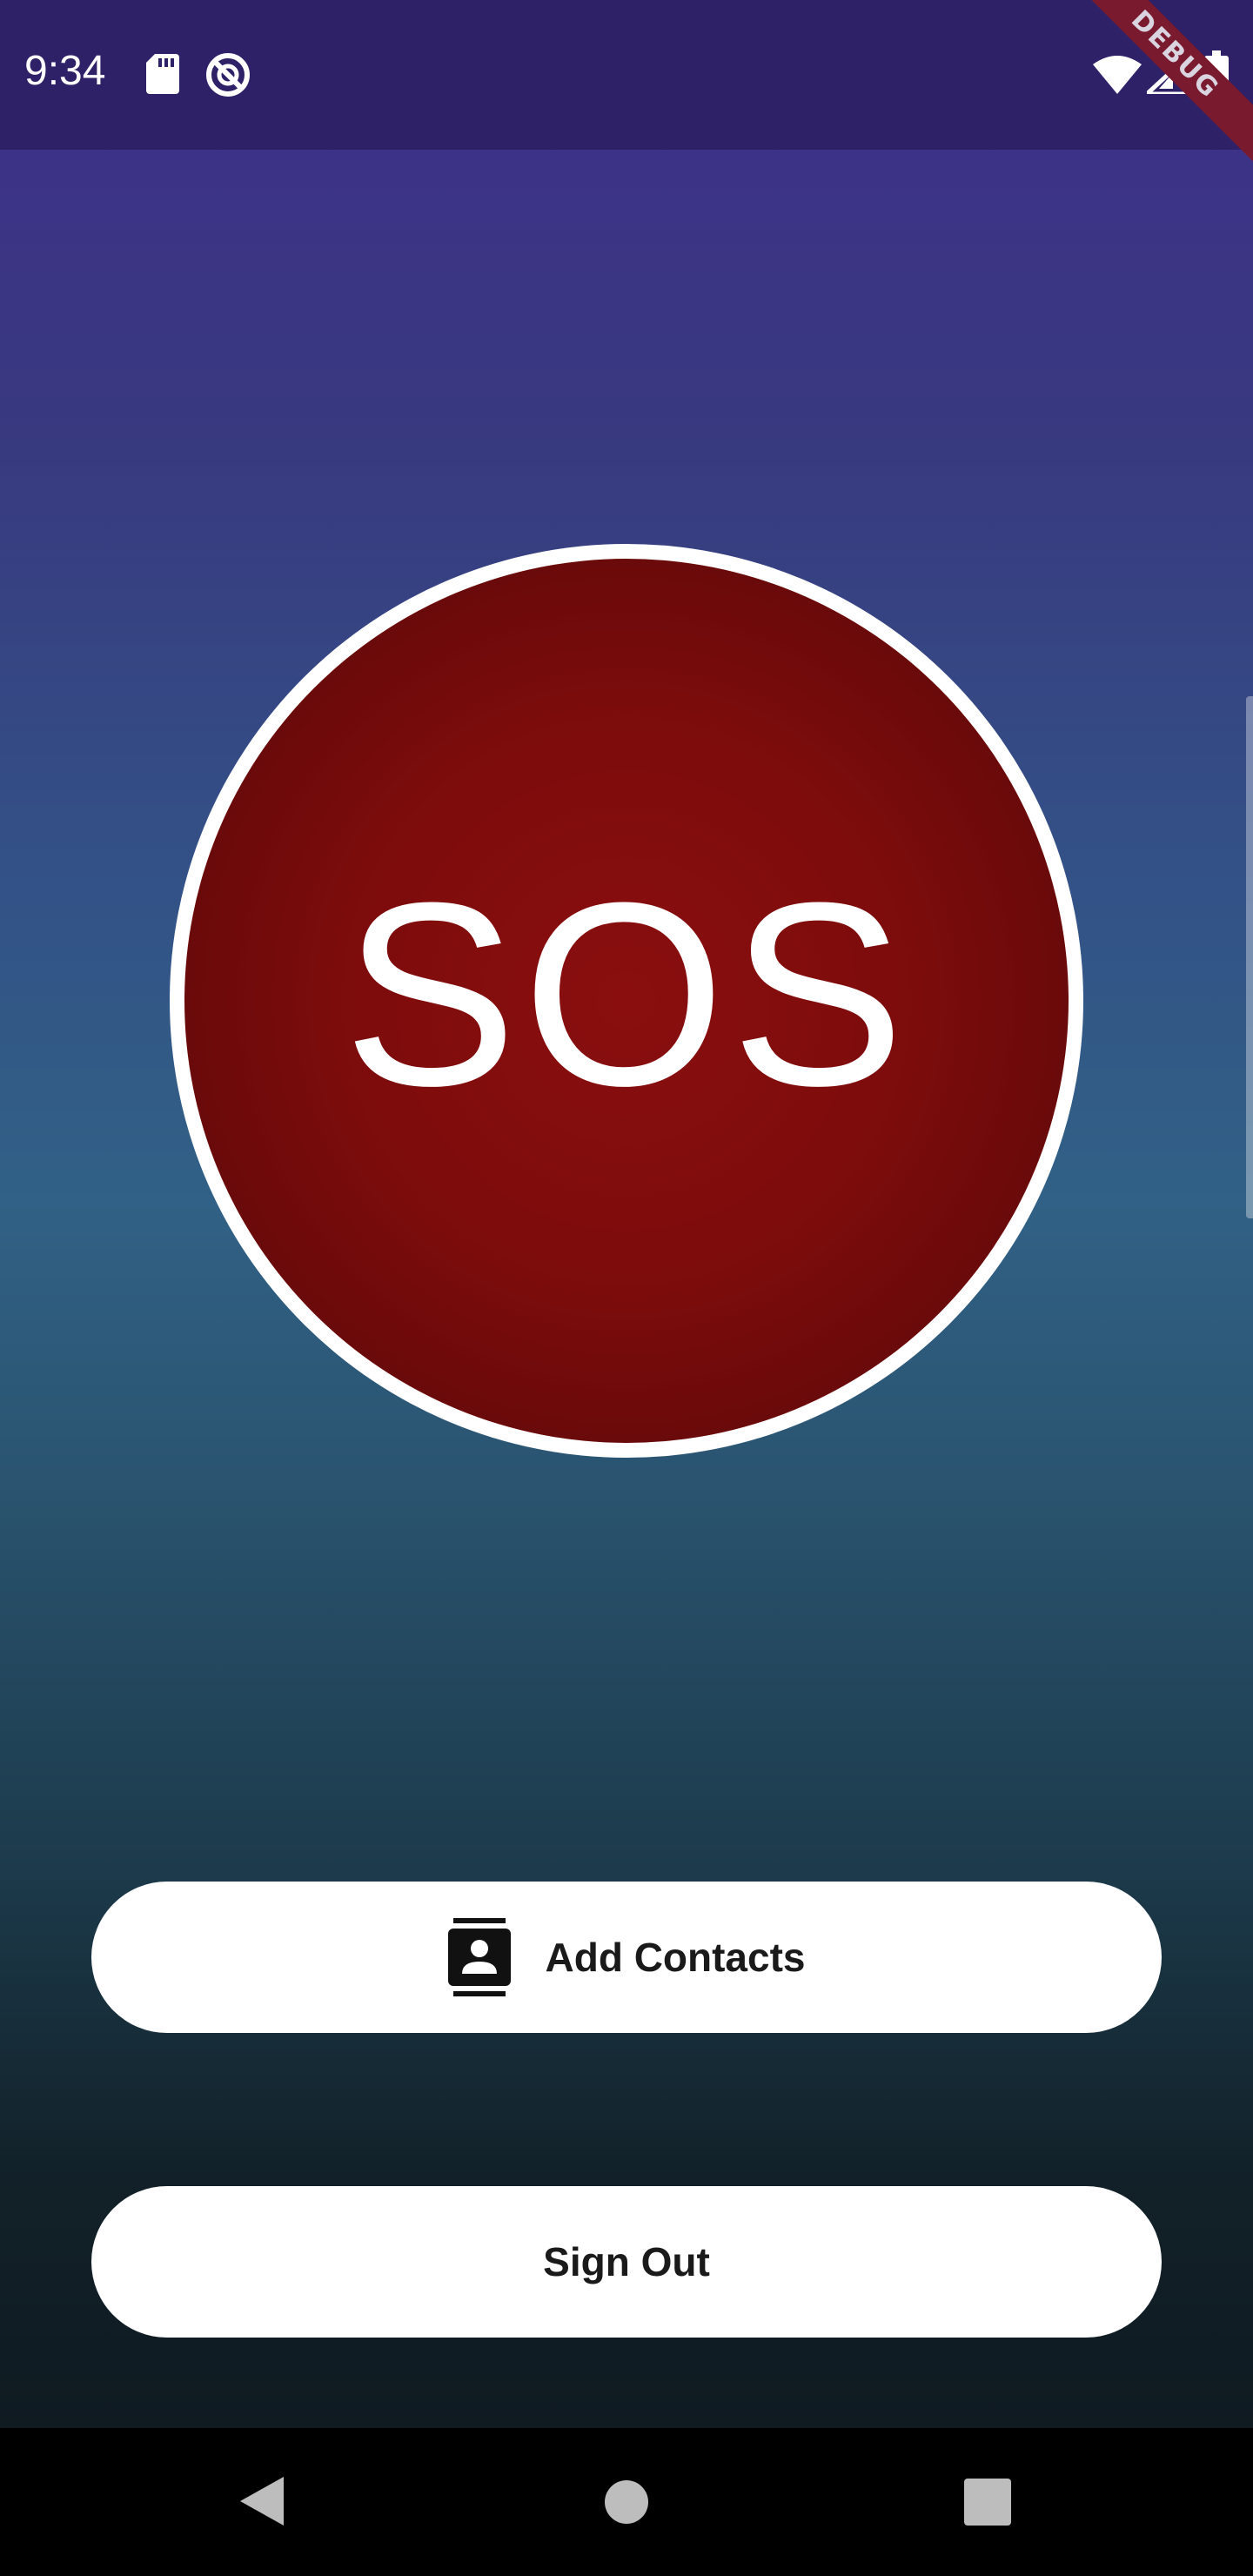 The width and height of the screenshot is (1253, 2576). I want to click on status-bar: 9:34, so click(626, 75).